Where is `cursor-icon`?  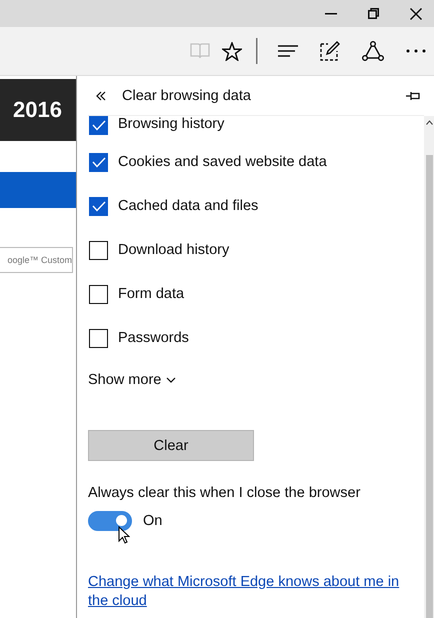 cursor-icon is located at coordinates (124, 535).